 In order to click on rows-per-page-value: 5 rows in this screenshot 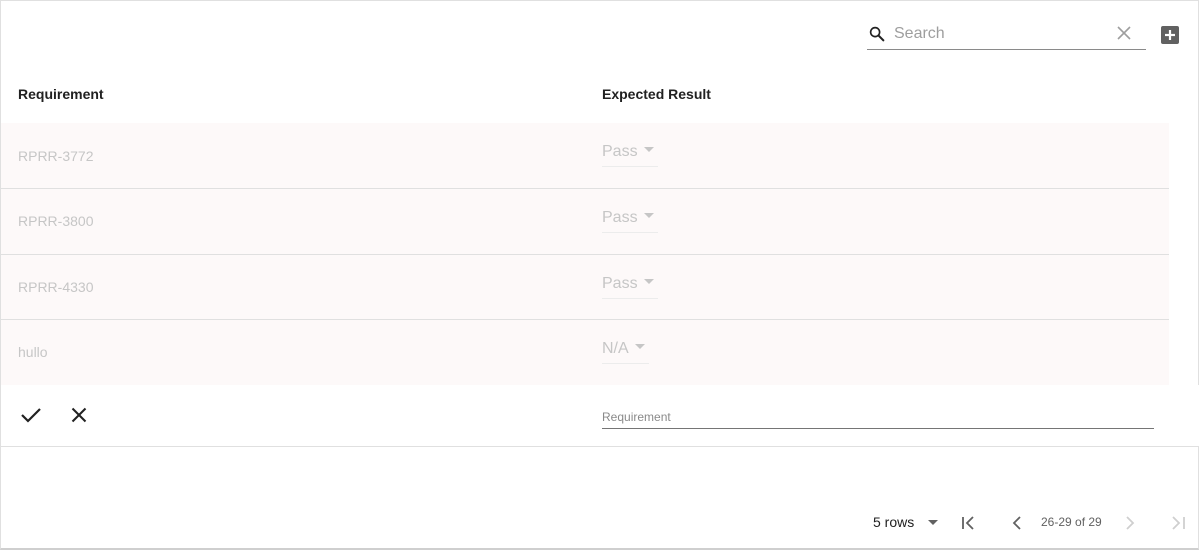, I will do `click(894, 522)`.